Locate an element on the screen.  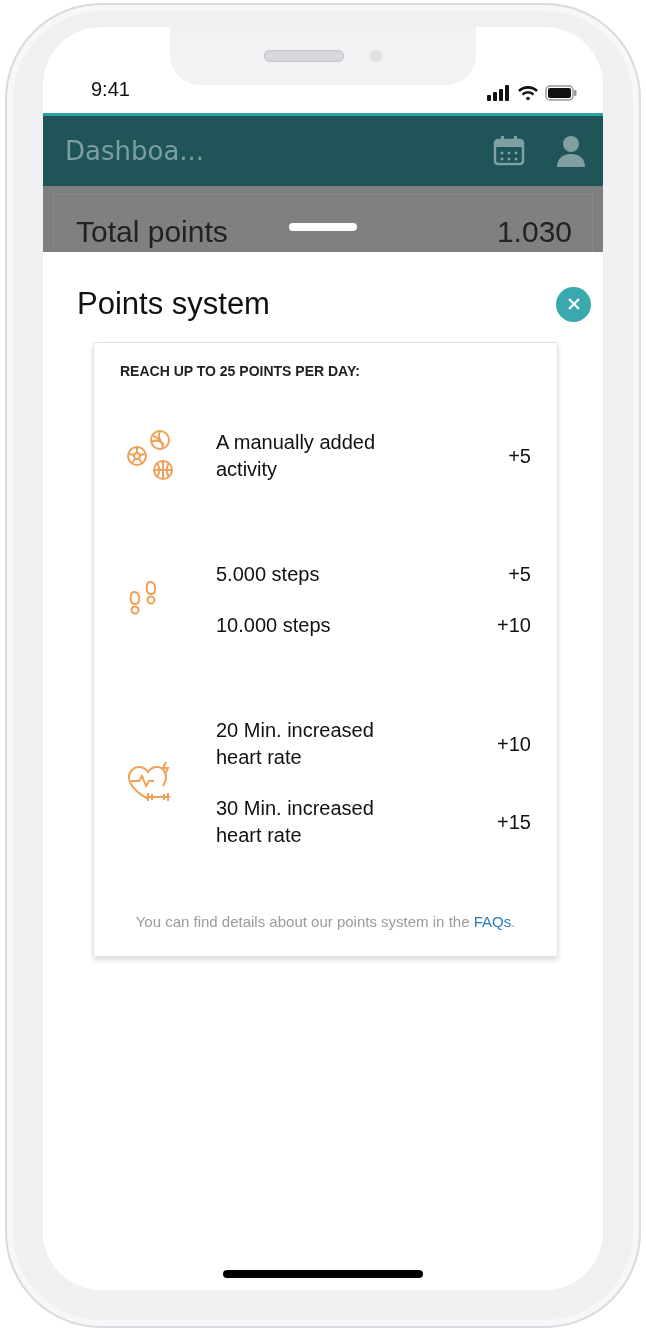
close-button is located at coordinates (573, 304).